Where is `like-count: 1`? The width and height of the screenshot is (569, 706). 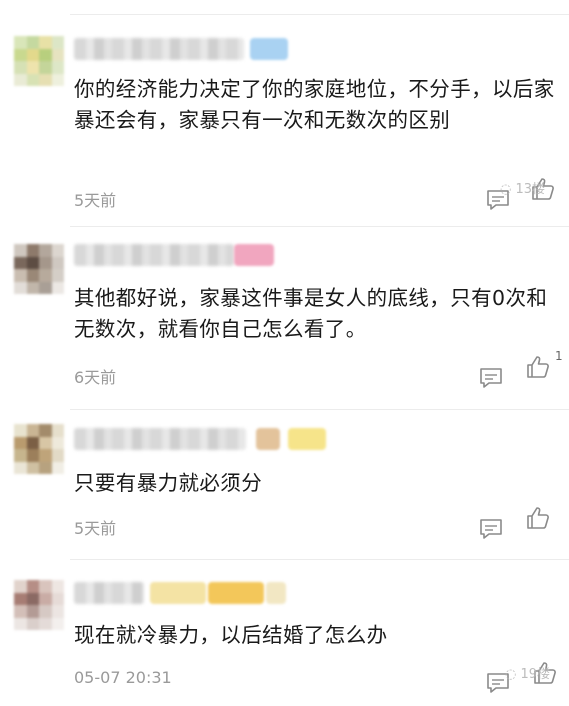
like-count: 1 is located at coordinates (559, 356).